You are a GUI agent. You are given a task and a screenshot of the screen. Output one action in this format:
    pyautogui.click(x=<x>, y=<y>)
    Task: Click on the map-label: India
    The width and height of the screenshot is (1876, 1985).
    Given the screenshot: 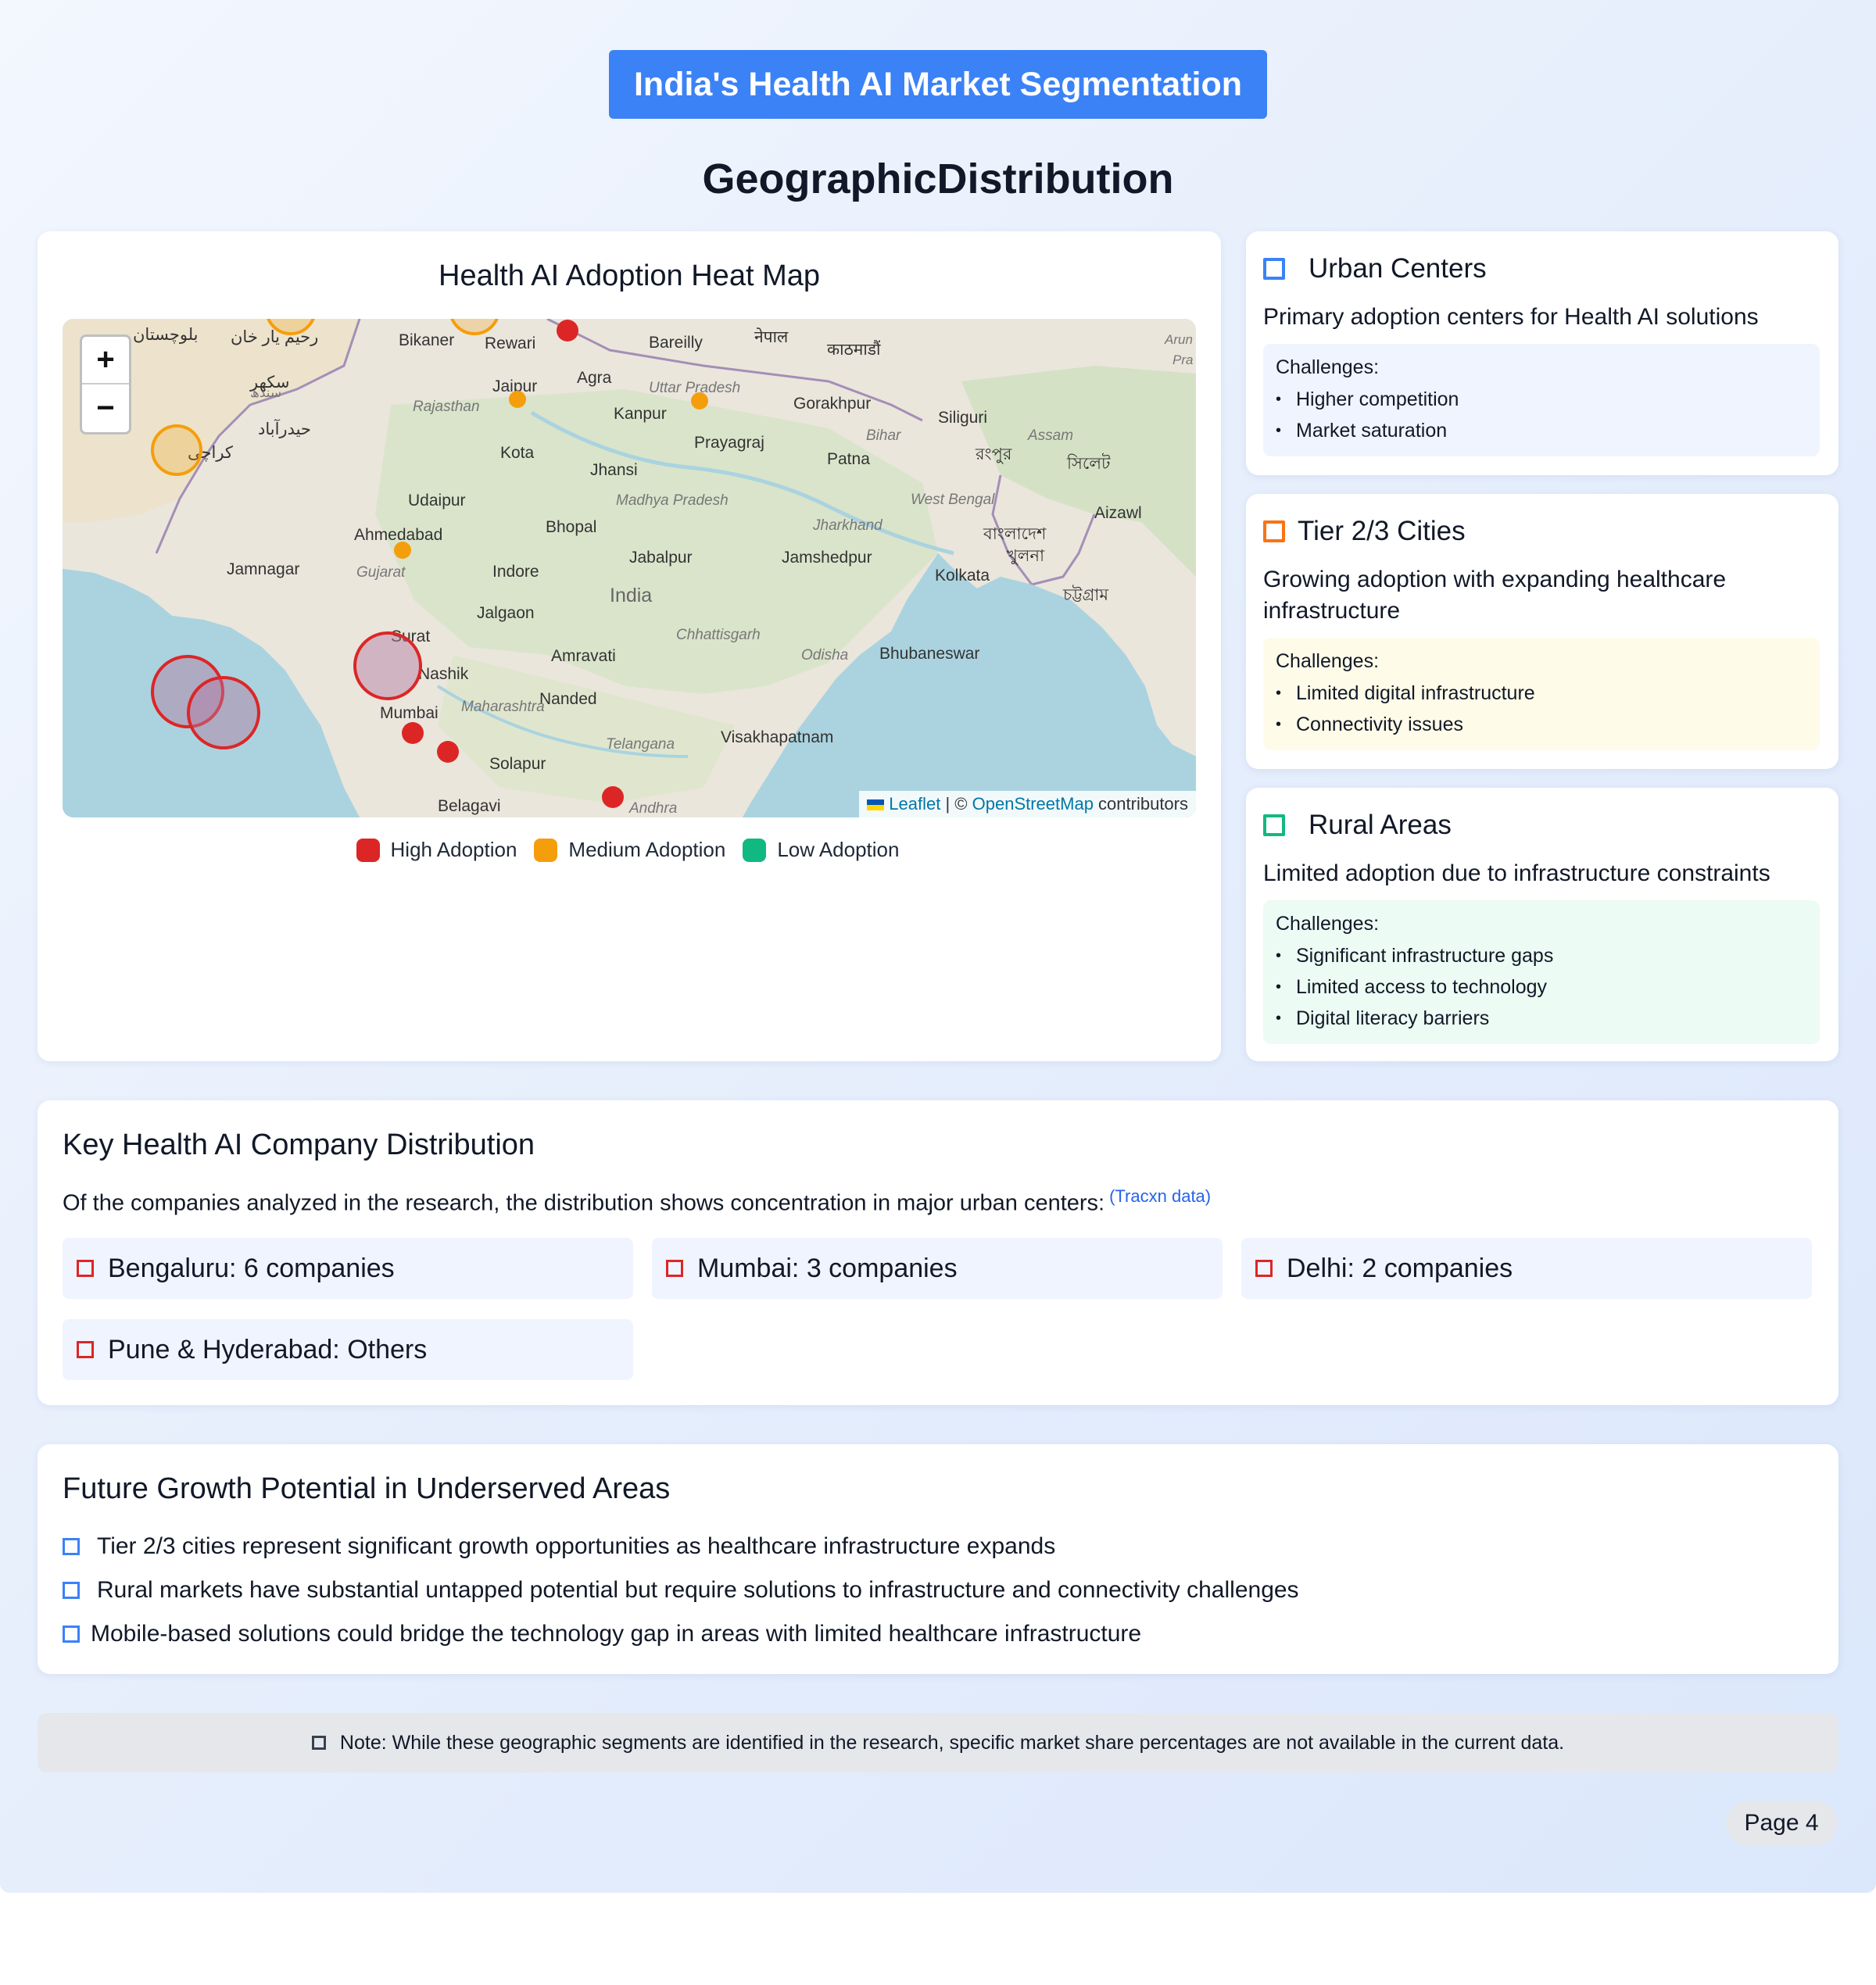 What is the action you would take?
    pyautogui.click(x=631, y=595)
    